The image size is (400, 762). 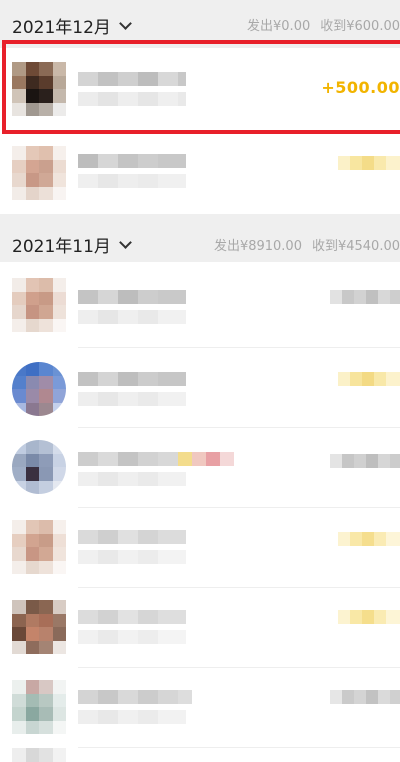 I want to click on received-total: 收到¥4540.00, so click(x=355, y=246).